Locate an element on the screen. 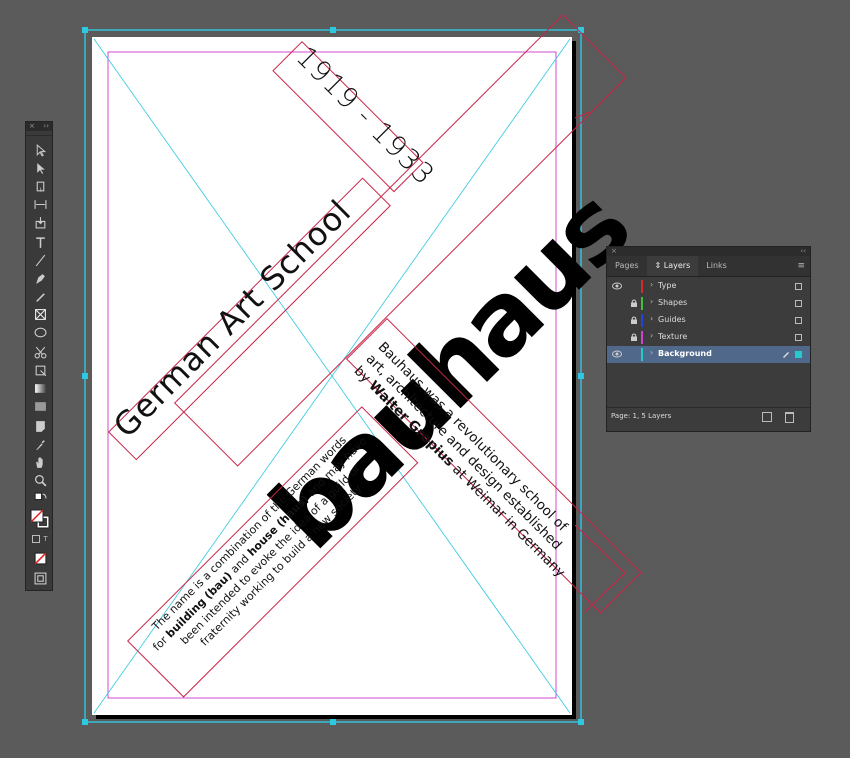 This screenshot has width=850, height=758. collapse-icon: ‹‹ is located at coordinates (803, 251).